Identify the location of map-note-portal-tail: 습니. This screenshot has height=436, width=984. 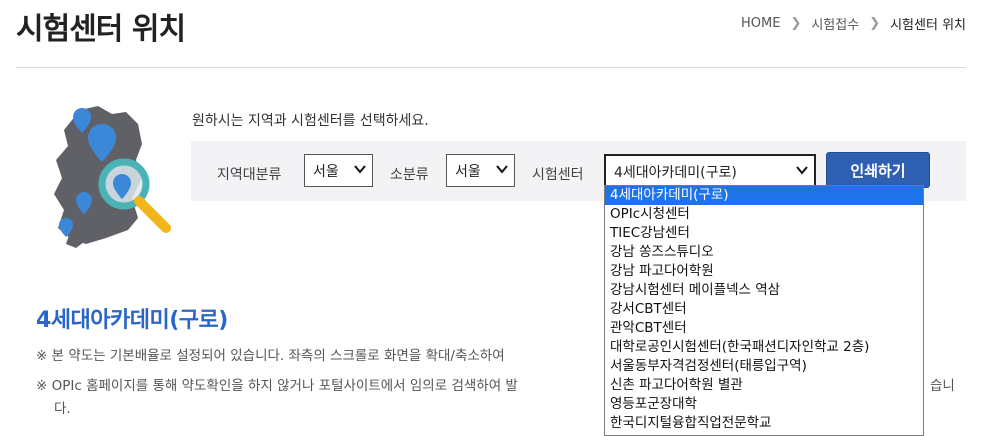
(942, 386).